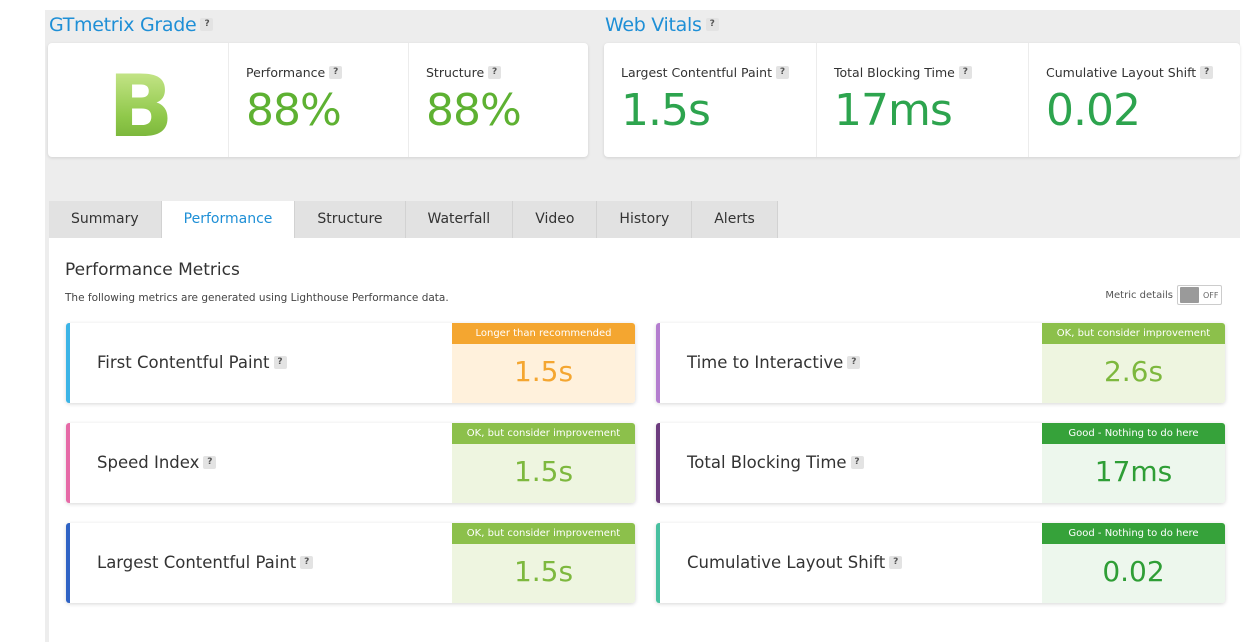  What do you see at coordinates (1211, 295) in the screenshot?
I see `toggle-state-label: OFF` at bounding box center [1211, 295].